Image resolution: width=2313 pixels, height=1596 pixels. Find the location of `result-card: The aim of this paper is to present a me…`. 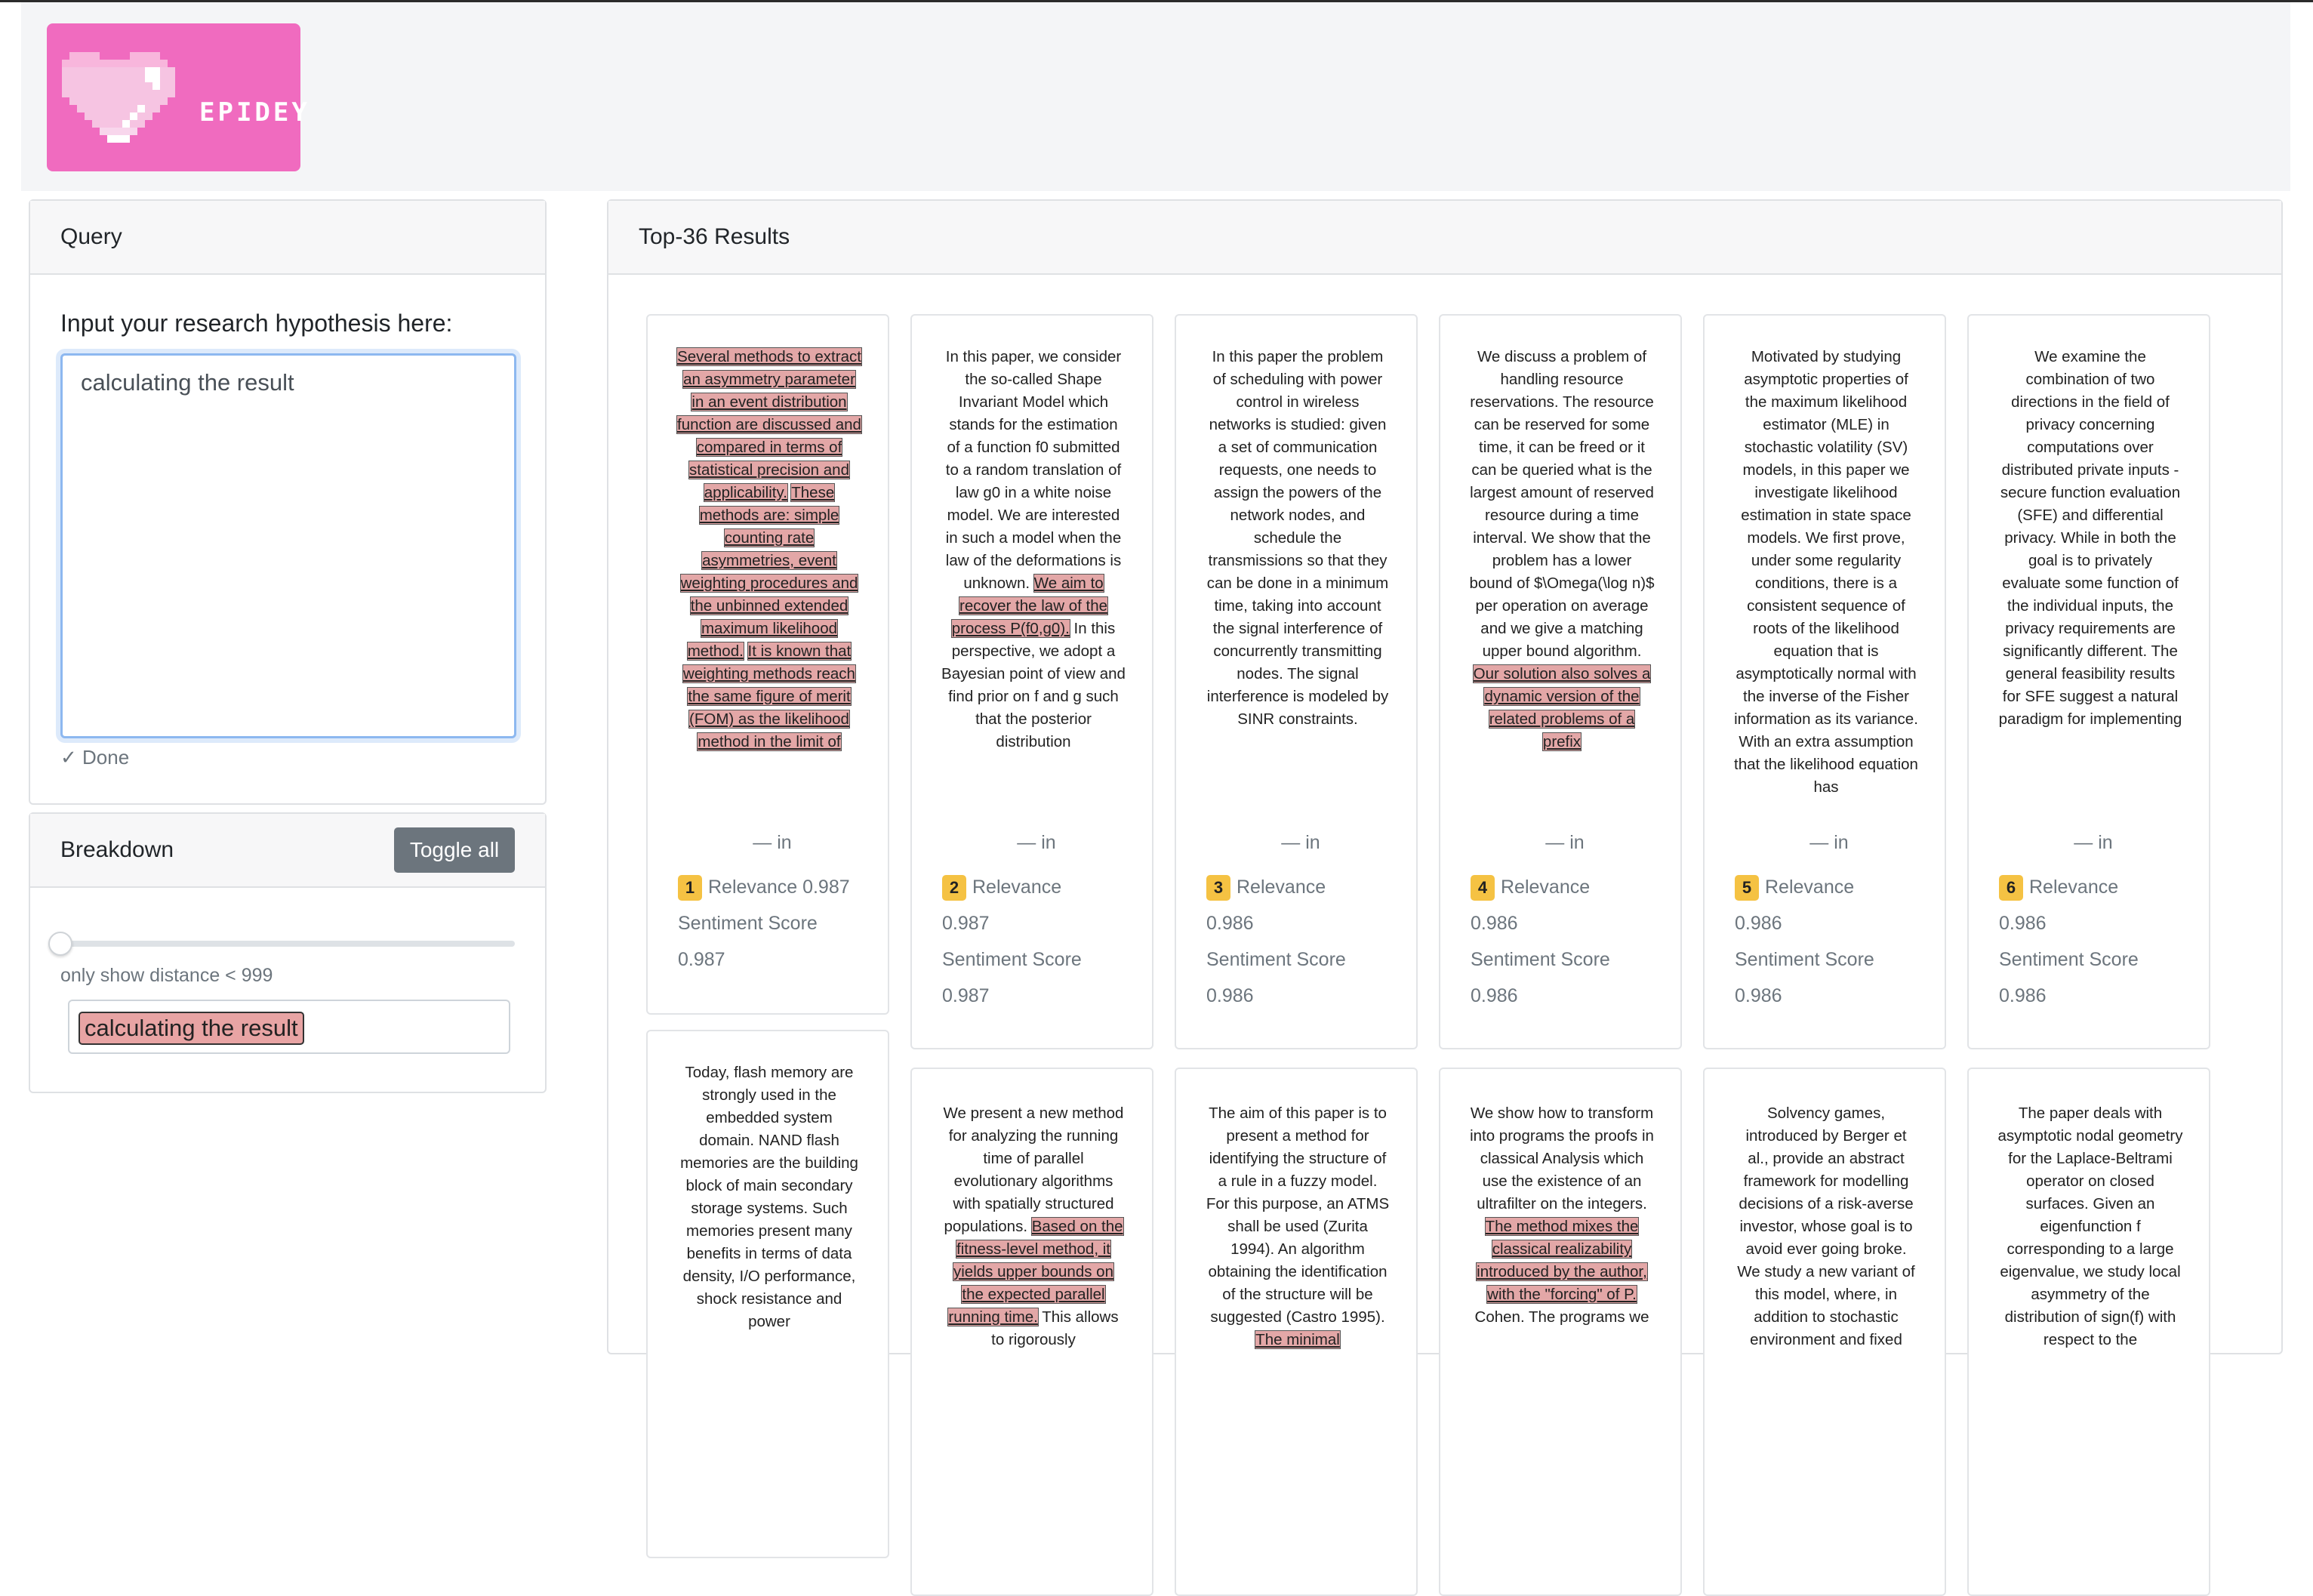

result-card: The aim of this paper is to present a me… is located at coordinates (1296, 1332).